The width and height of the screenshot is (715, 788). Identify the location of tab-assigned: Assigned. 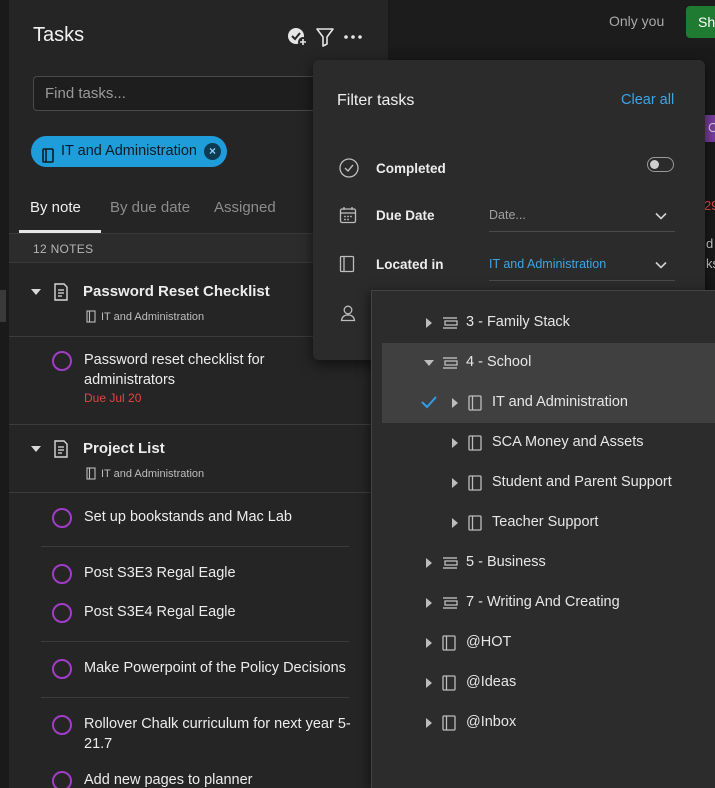
(245, 207).